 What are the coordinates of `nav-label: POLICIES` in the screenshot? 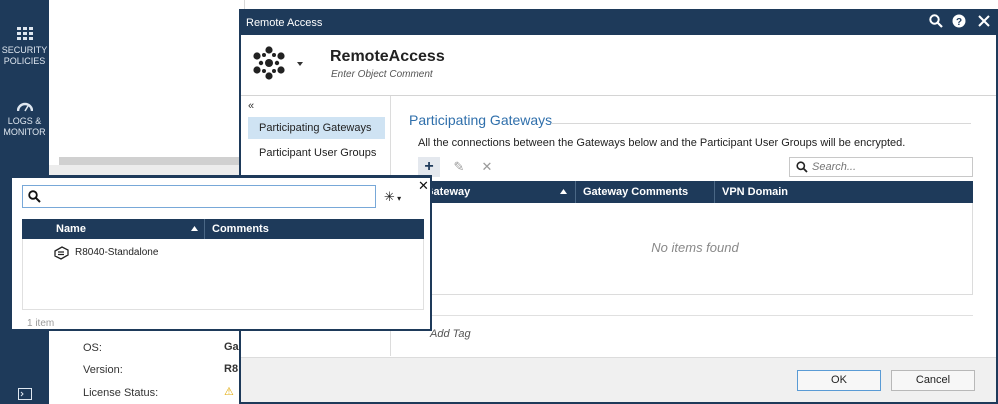 It's located at (24, 61).